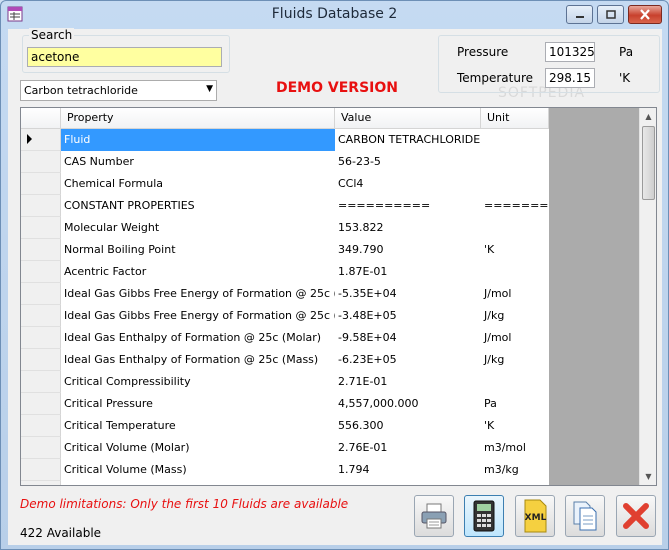 The width and height of the screenshot is (669, 550). I want to click on cell-value: 4,557,000.000, so click(408, 404).